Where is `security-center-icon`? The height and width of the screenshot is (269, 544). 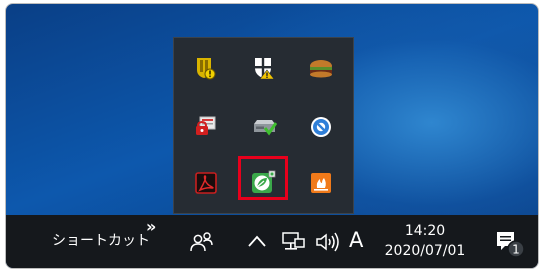
security-center-icon is located at coordinates (264, 68).